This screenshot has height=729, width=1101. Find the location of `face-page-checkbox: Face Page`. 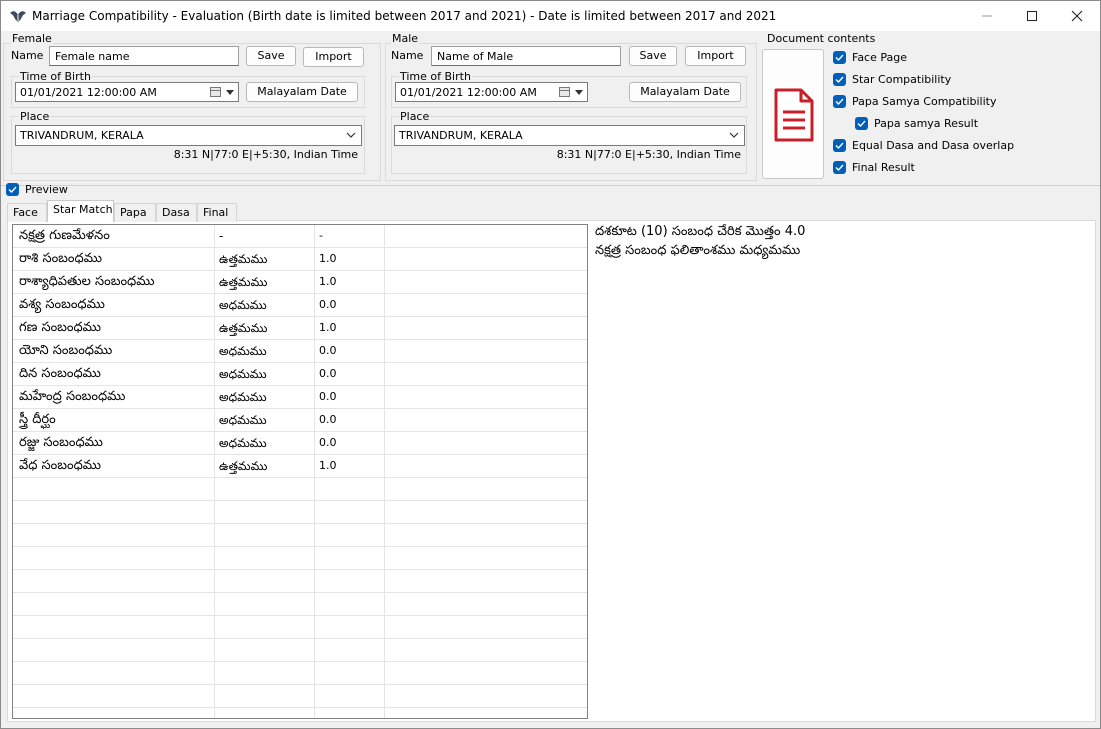

face-page-checkbox: Face Page is located at coordinates (870, 57).